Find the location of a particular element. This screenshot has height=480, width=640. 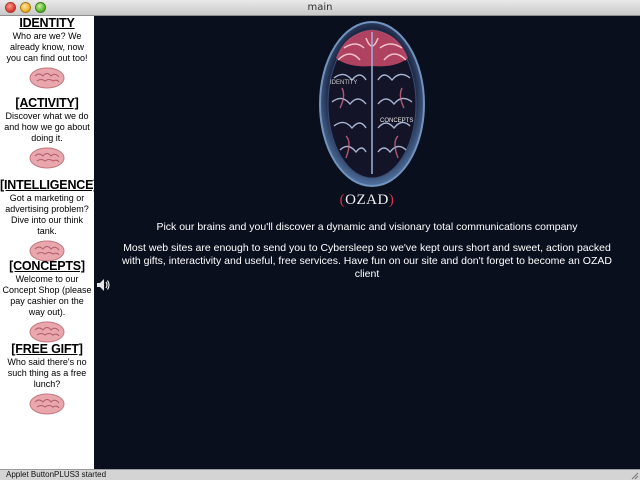

brand-name: OZAD is located at coordinates (367, 200).